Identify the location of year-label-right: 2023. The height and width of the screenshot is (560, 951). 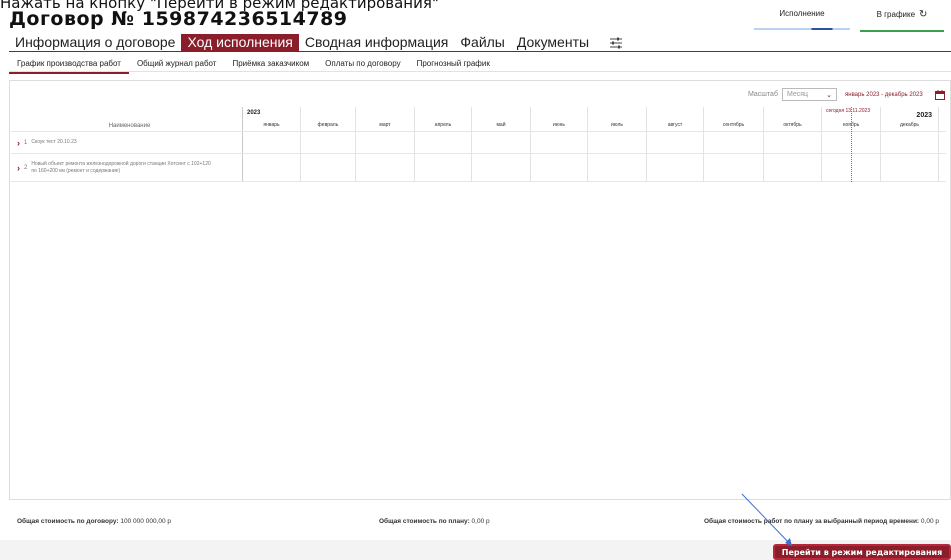
(924, 115).